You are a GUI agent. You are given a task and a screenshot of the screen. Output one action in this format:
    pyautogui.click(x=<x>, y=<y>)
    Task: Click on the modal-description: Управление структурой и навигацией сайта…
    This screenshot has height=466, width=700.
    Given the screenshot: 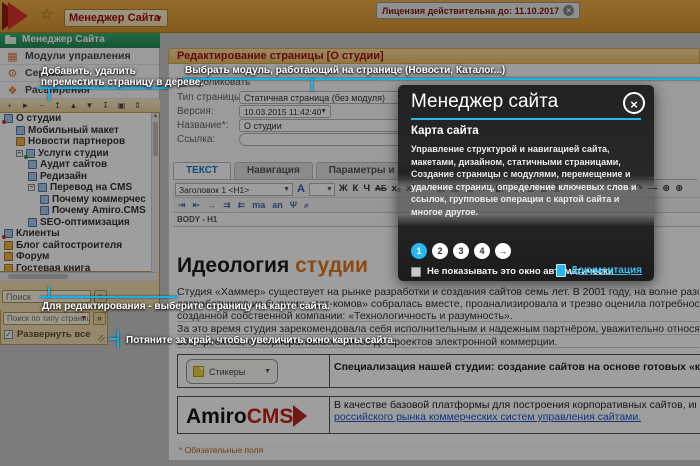 What is the action you would take?
    pyautogui.click(x=524, y=180)
    